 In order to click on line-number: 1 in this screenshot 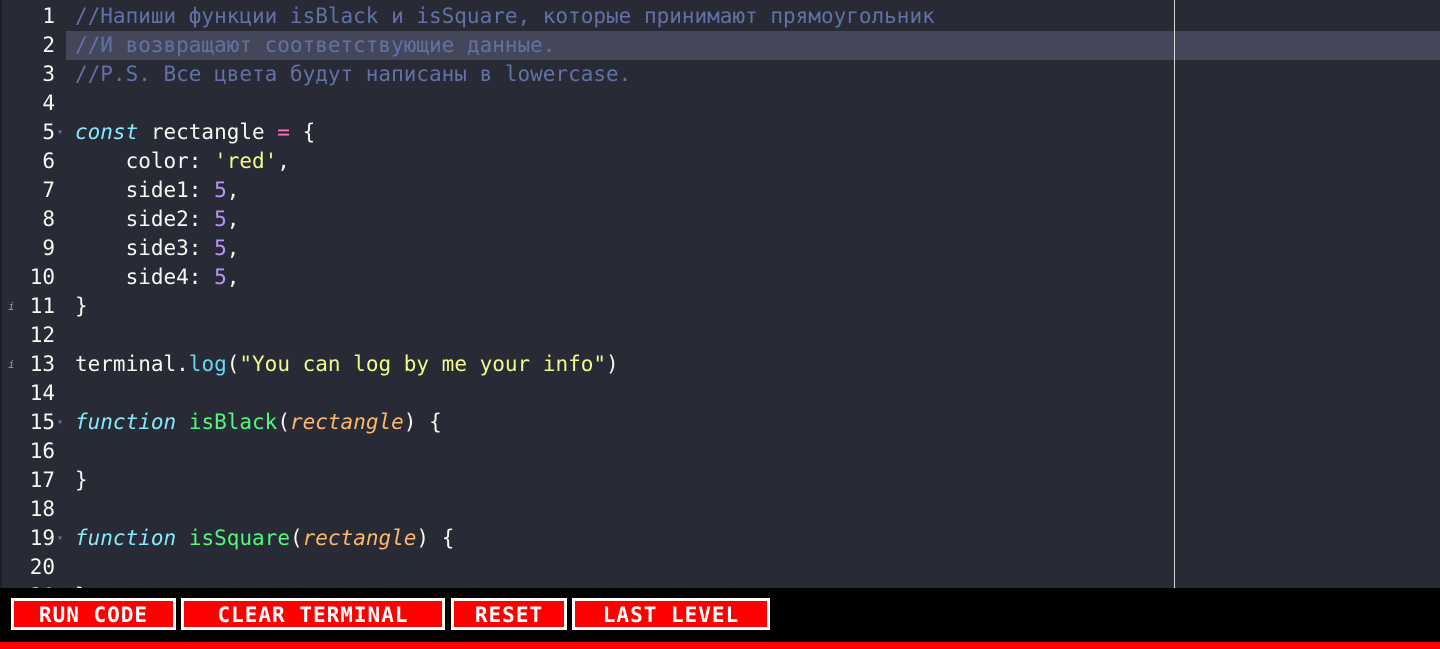, I will do `click(48, 16)`.